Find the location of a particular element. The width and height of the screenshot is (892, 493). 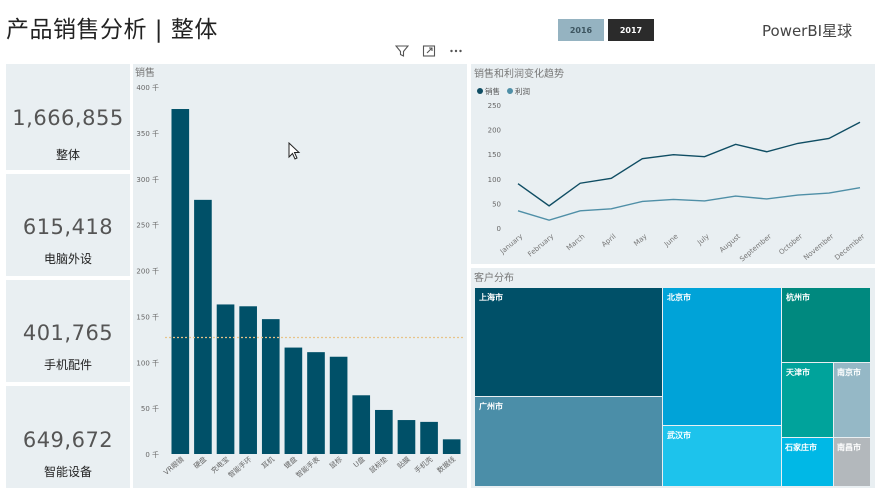

y-tick-label: 350 千 is located at coordinates (147, 133).